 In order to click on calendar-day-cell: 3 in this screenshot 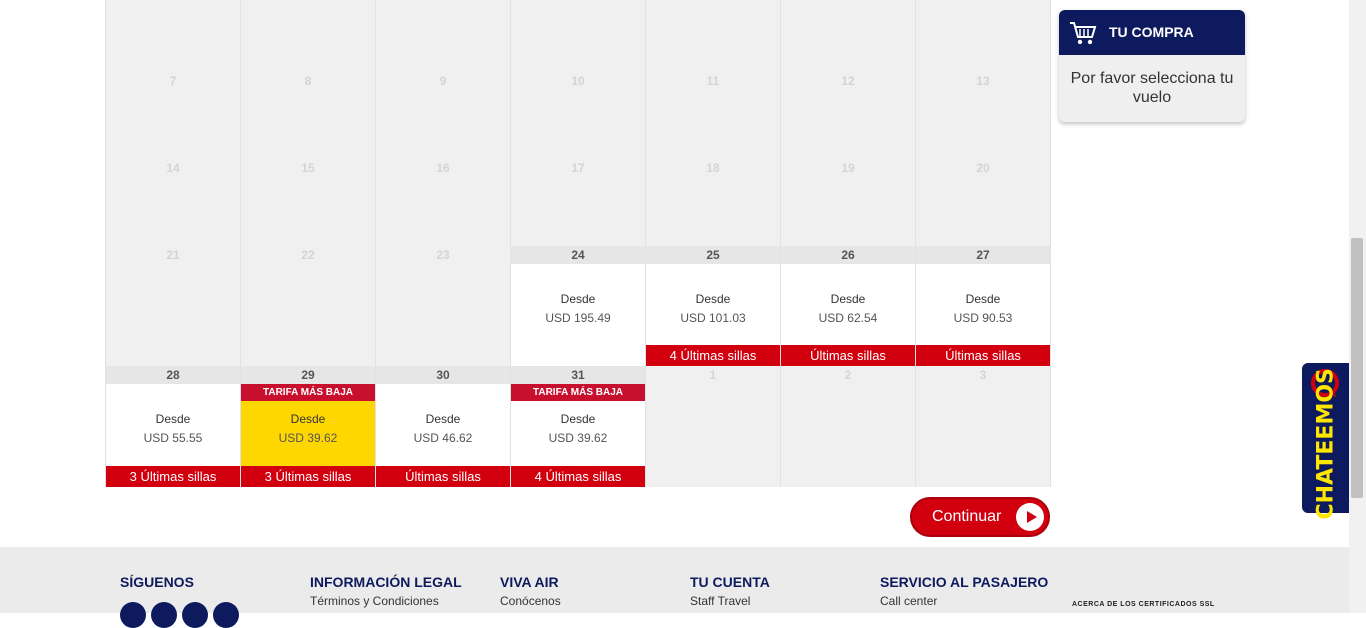, I will do `click(983, 426)`.